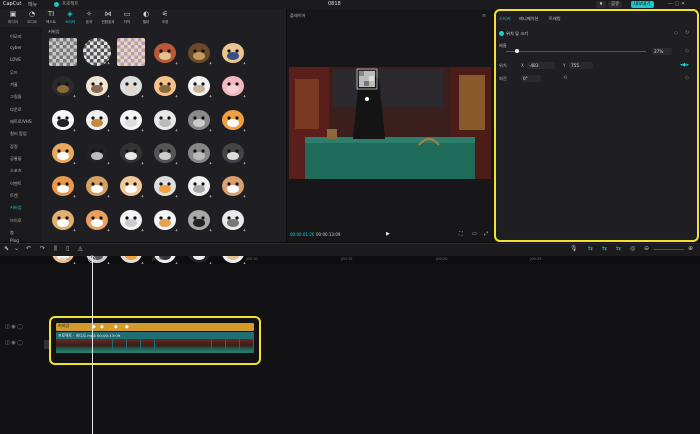  What do you see at coordinates (16, 159) in the screenshot?
I see `nav-item: 공룡들` at bounding box center [16, 159].